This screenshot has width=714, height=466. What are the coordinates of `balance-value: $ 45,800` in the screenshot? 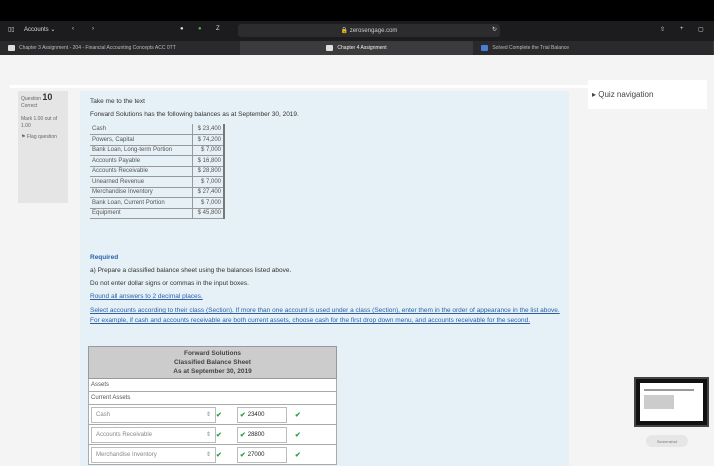 It's located at (208, 213).